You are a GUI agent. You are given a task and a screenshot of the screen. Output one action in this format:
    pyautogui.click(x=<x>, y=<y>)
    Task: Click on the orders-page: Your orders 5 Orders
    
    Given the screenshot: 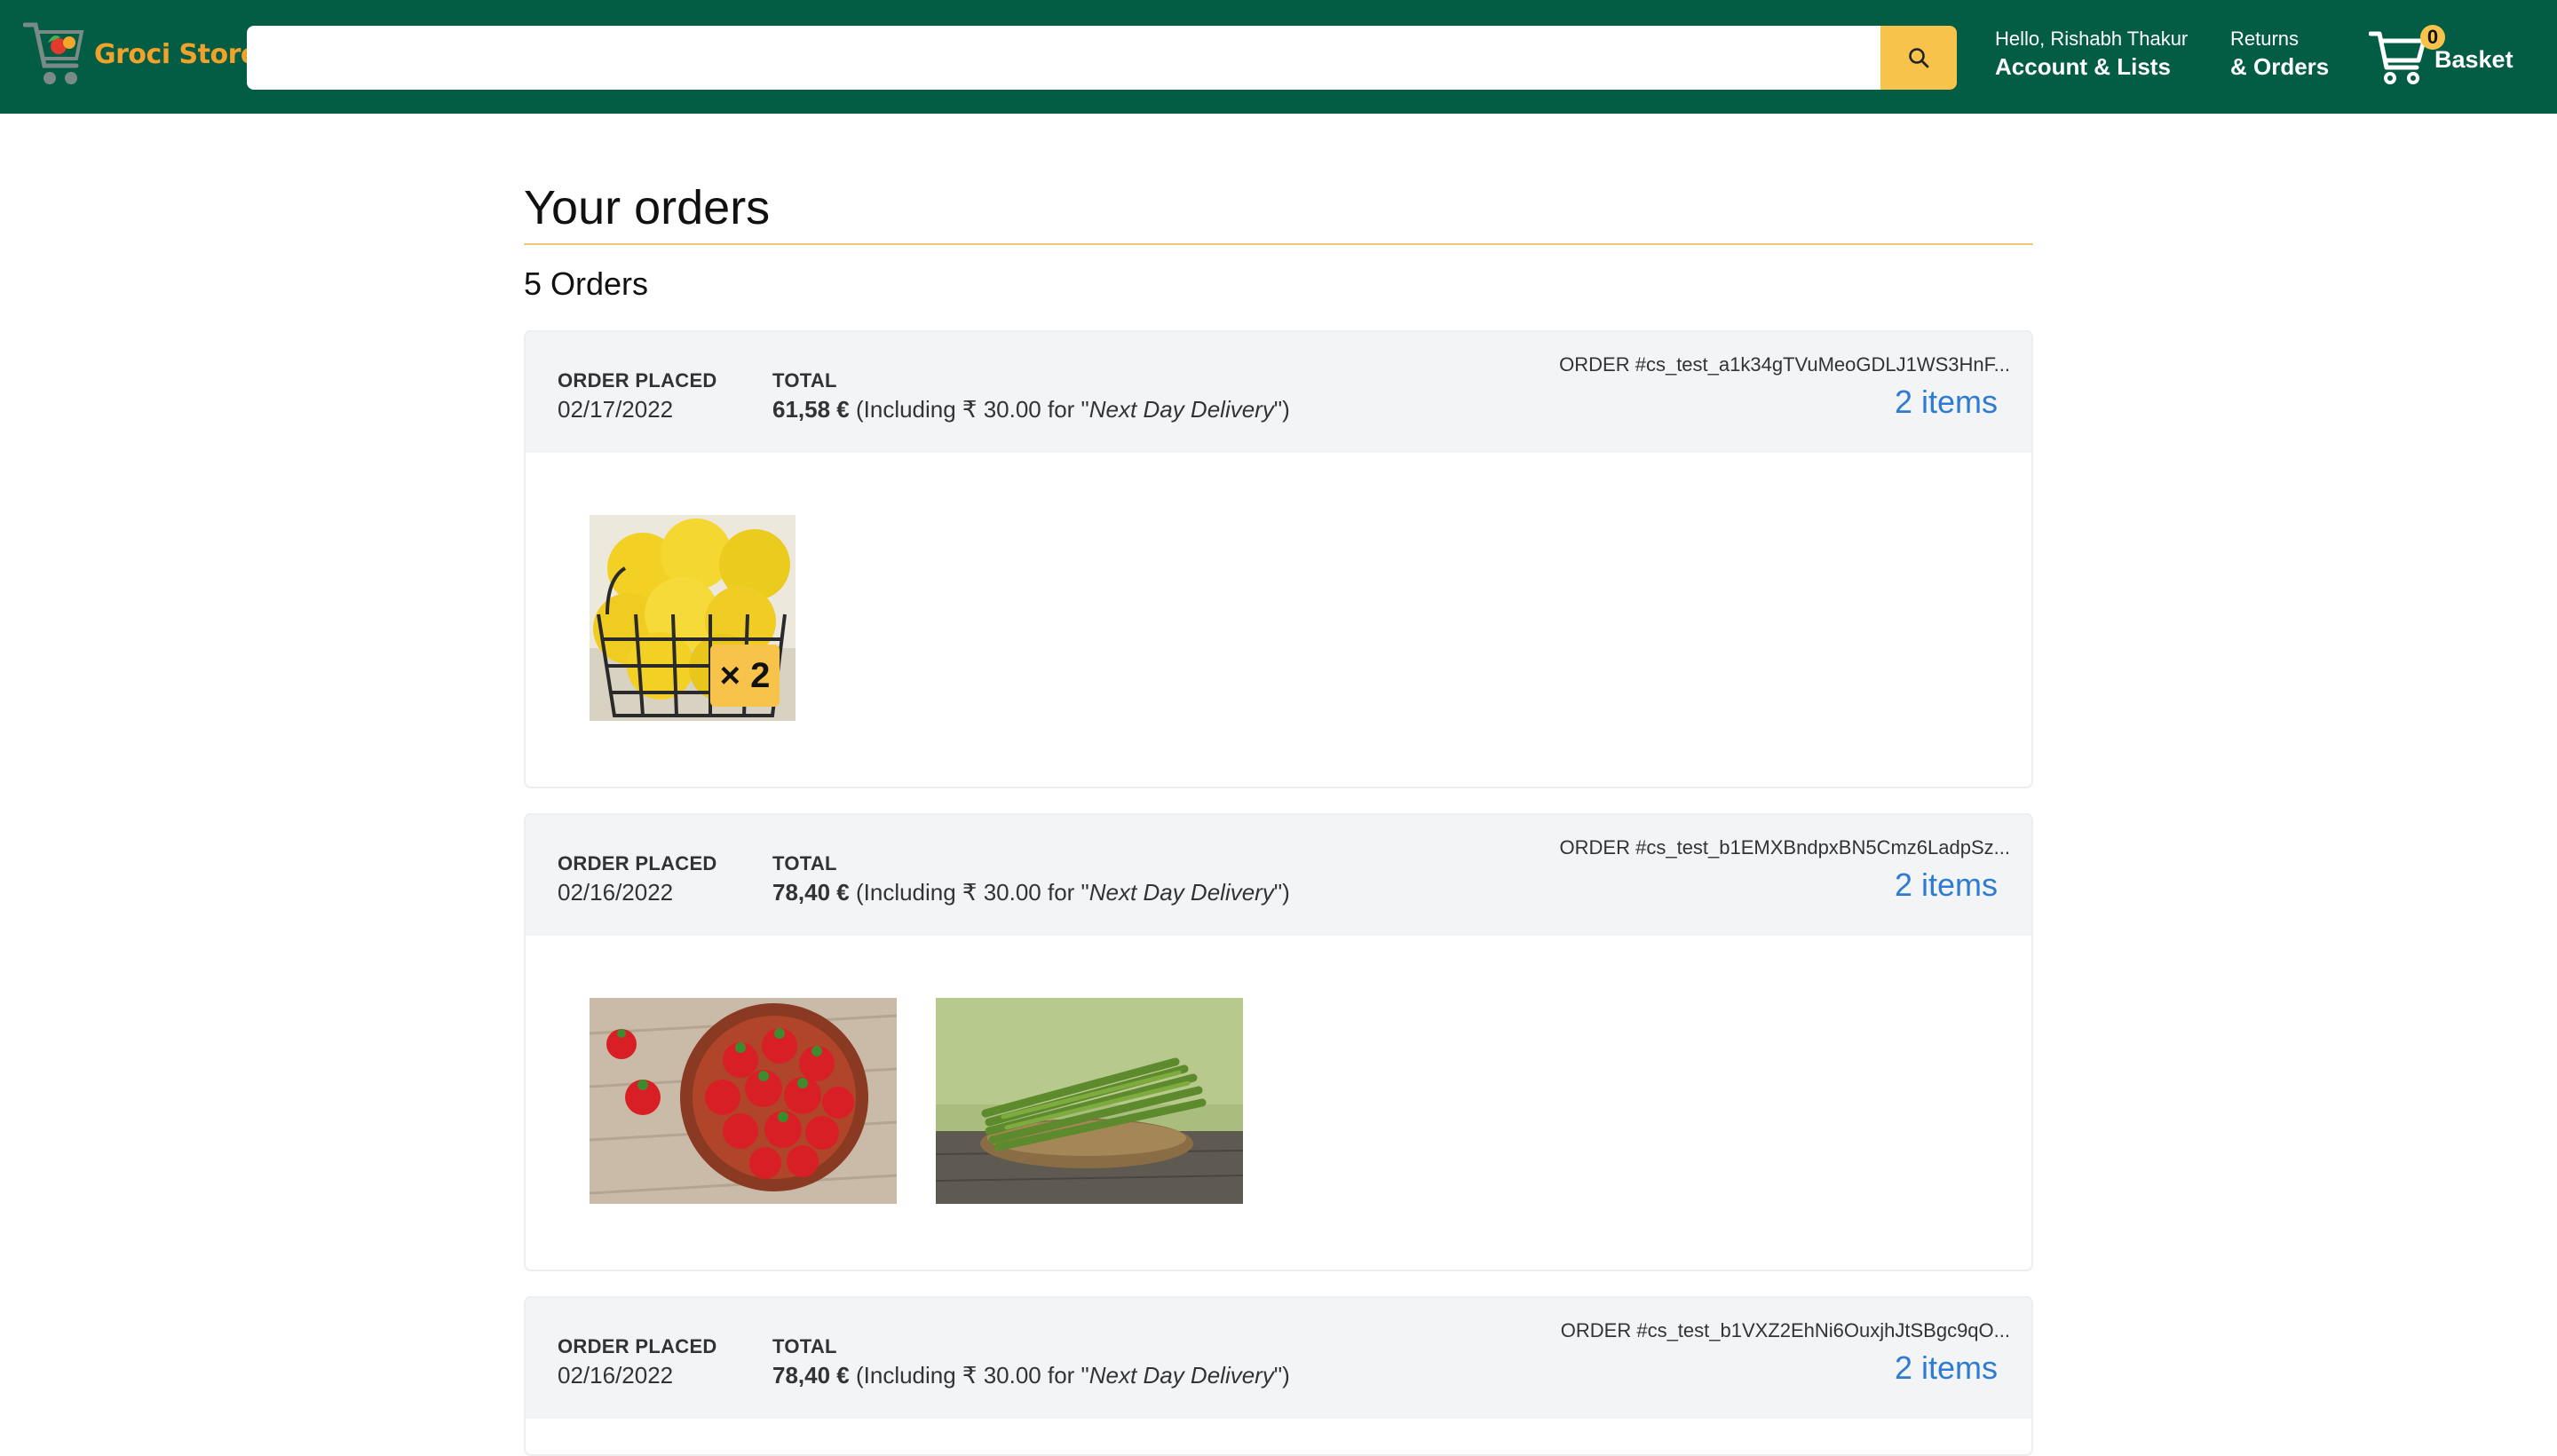 What is the action you would take?
    pyautogui.click(x=1278, y=239)
    